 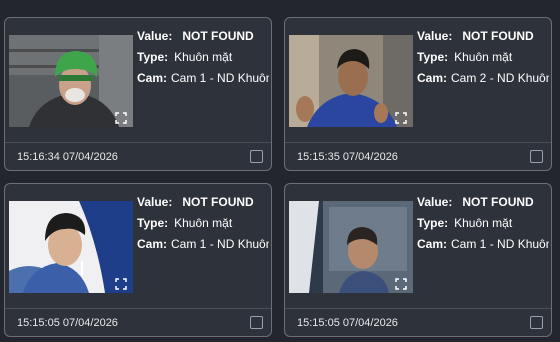 What do you see at coordinates (67, 156) in the screenshot?
I see `timestamp: 15:16:34 07/04/2026` at bounding box center [67, 156].